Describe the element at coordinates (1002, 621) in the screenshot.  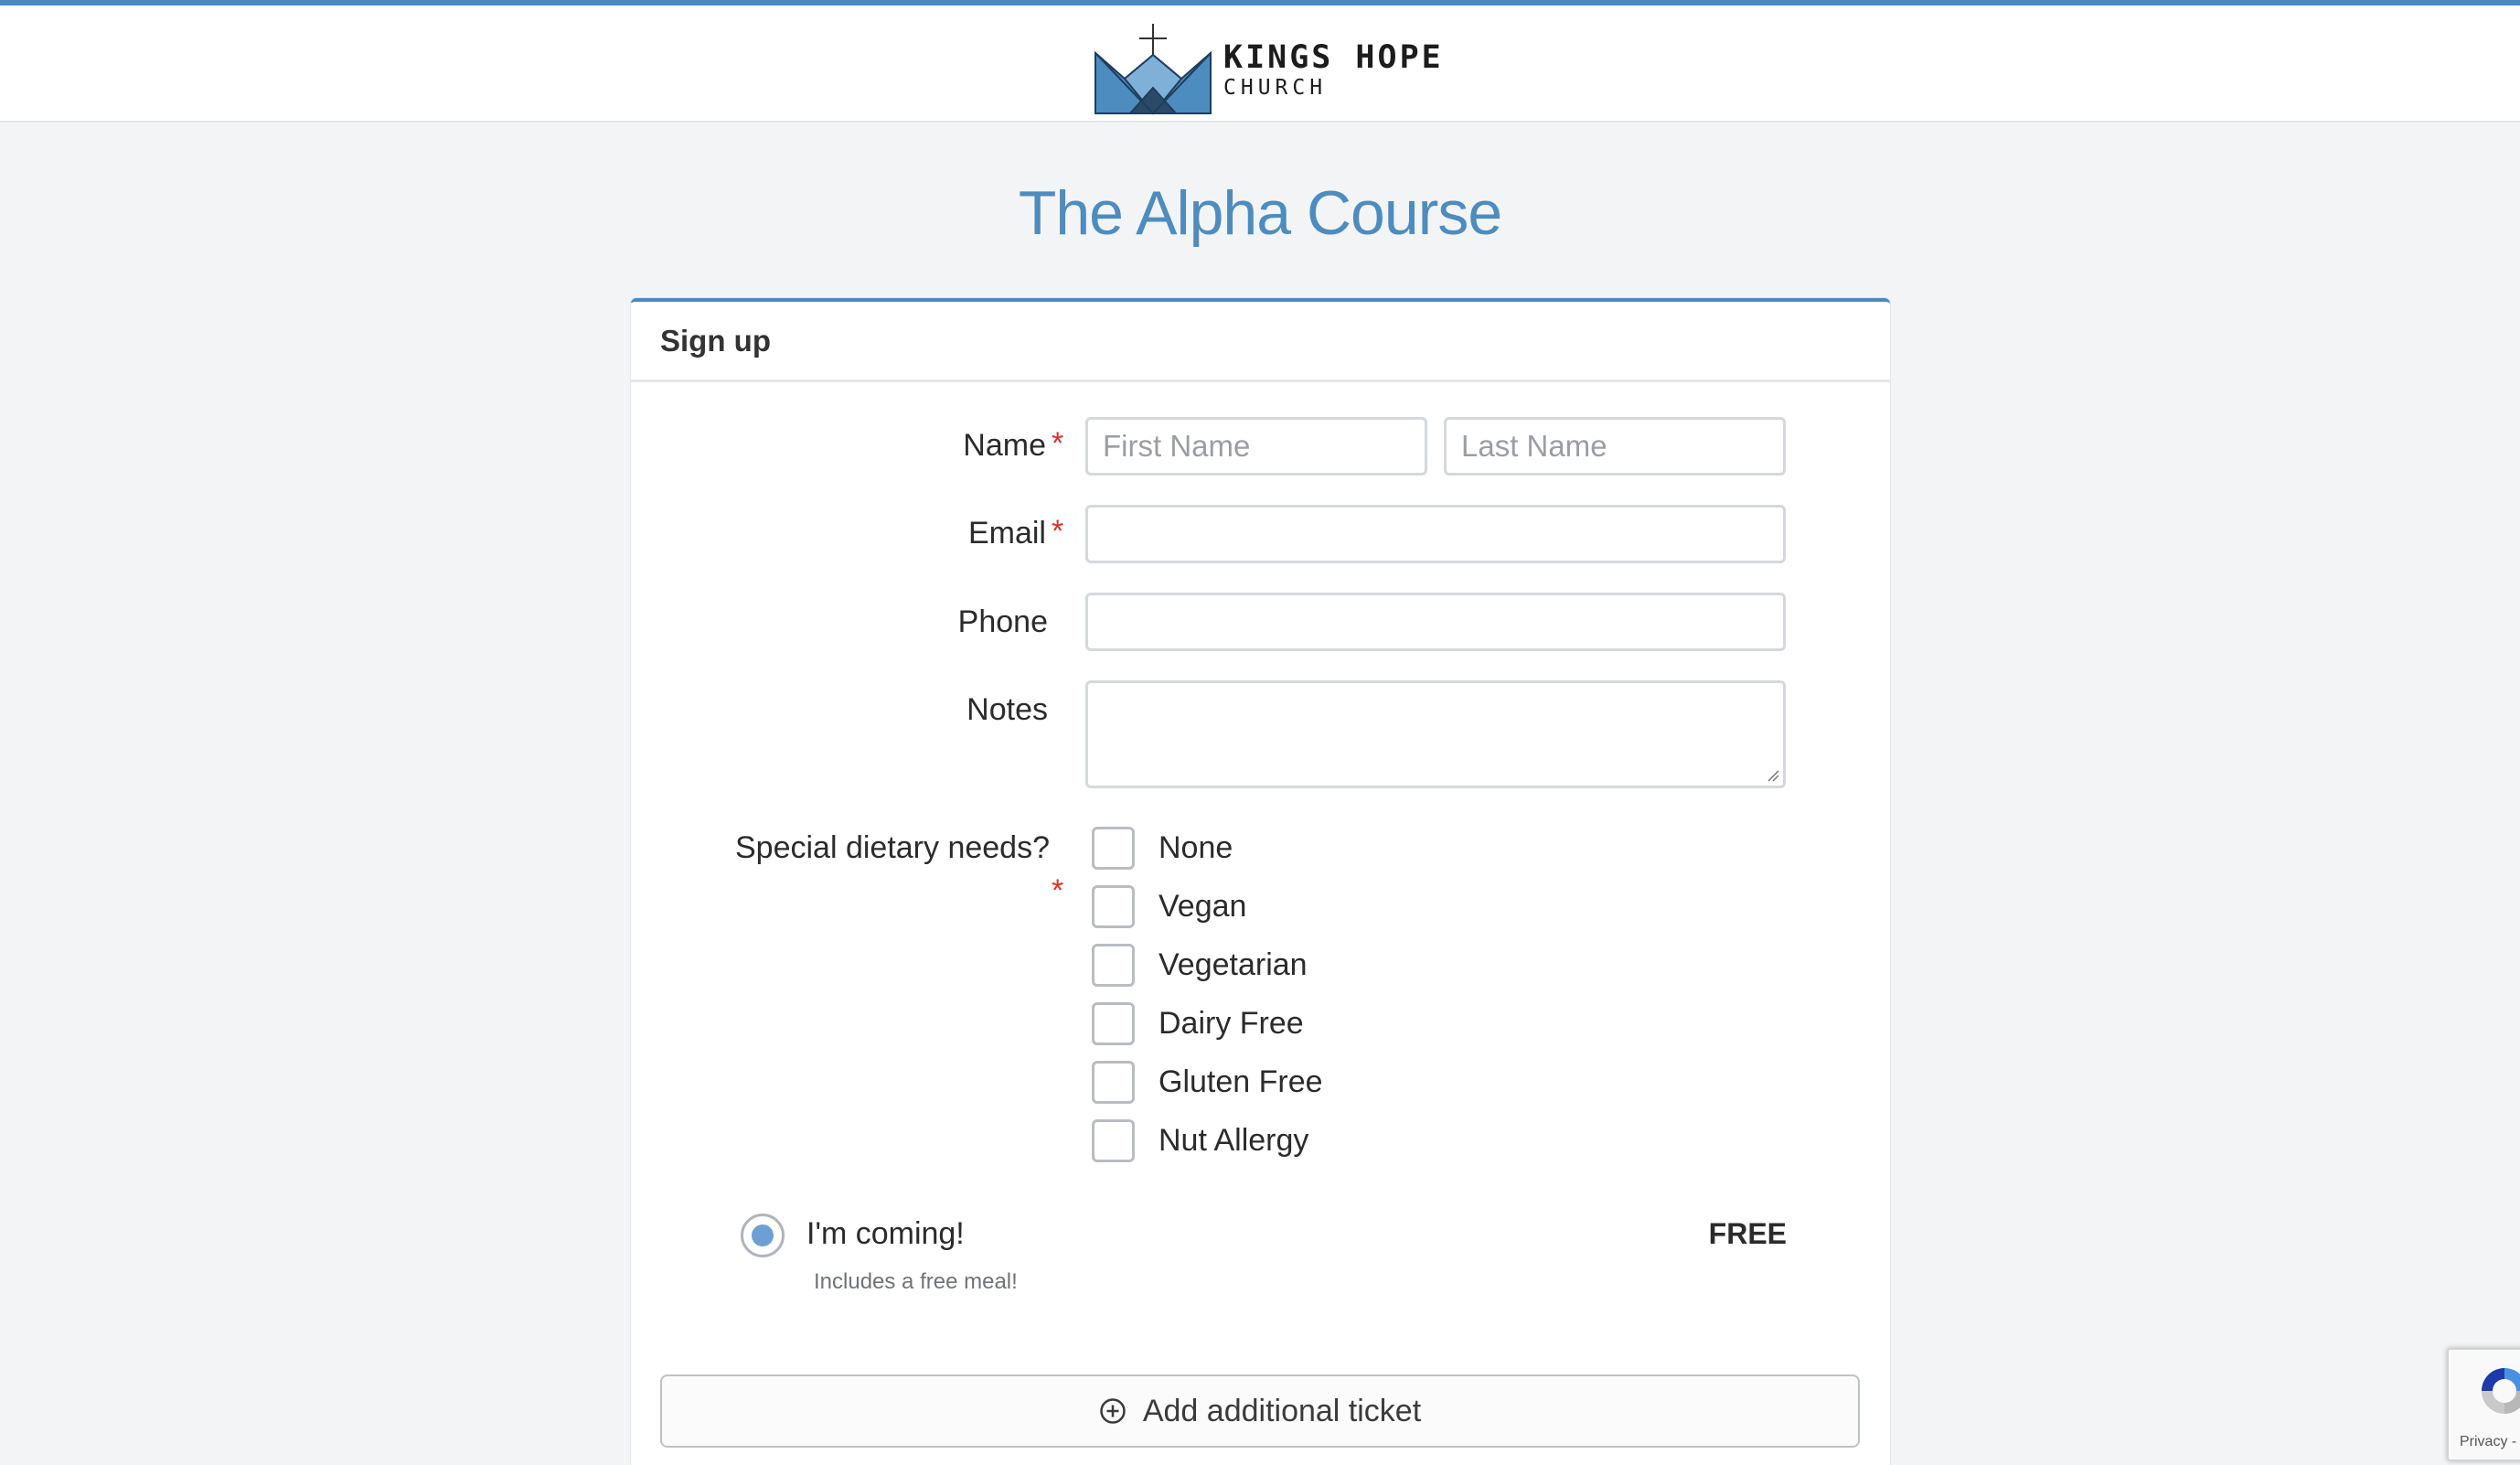
I see `phone-label: Phone` at that location.